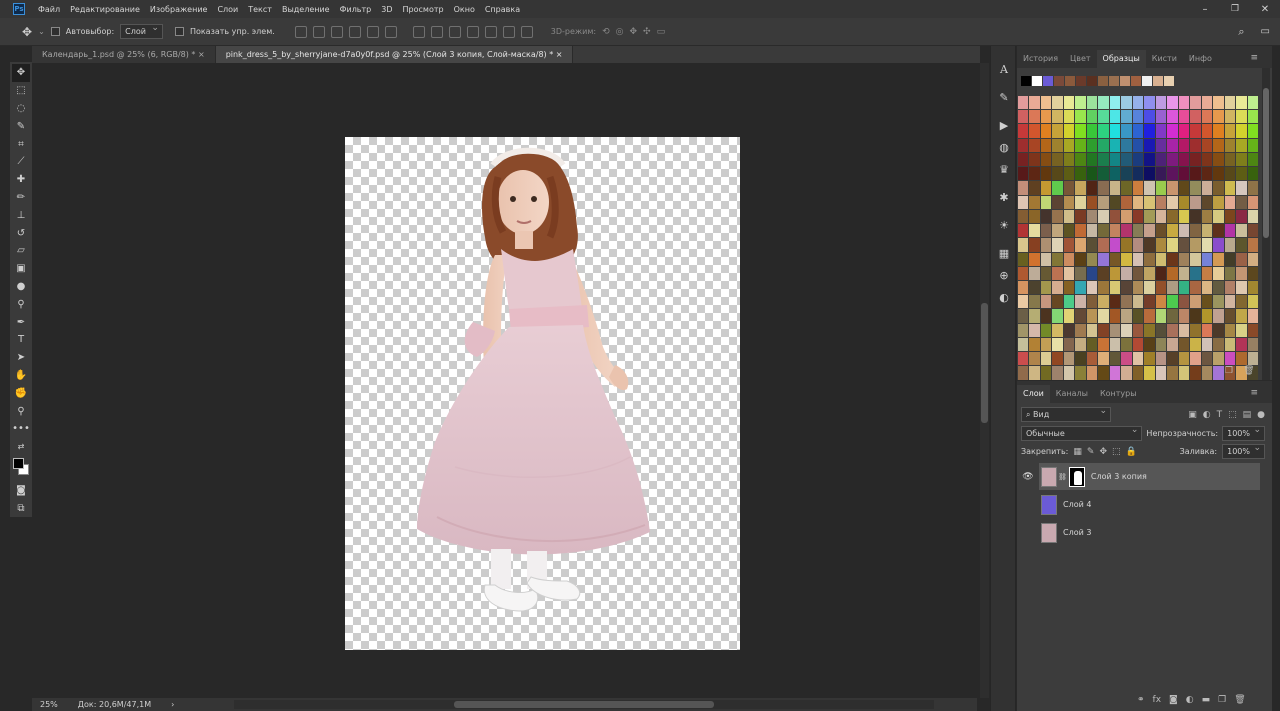 The width and height of the screenshot is (1280, 711). What do you see at coordinates (306, 9) in the screenshot?
I see `menu-select: Выделение` at bounding box center [306, 9].